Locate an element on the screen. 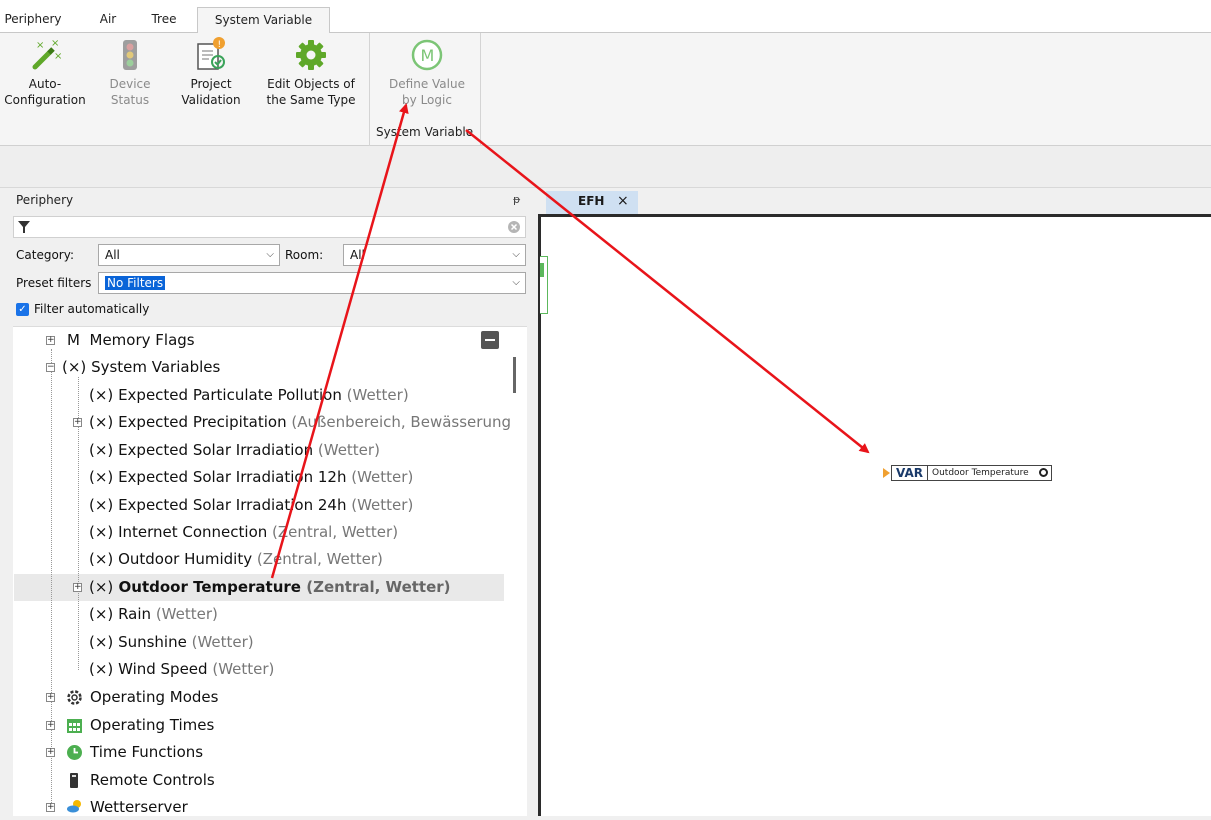 Image resolution: width=1211 pixels, height=820 pixels. document-tab-efh: EFH × is located at coordinates (592, 202).